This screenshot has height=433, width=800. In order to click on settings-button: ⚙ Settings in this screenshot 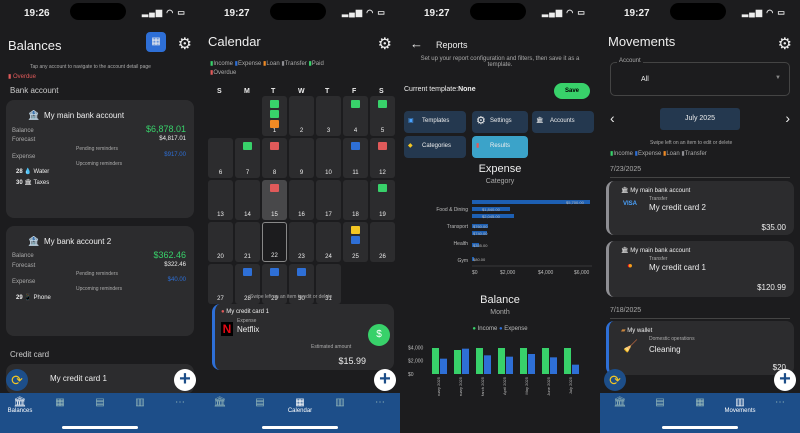, I will do `click(500, 122)`.